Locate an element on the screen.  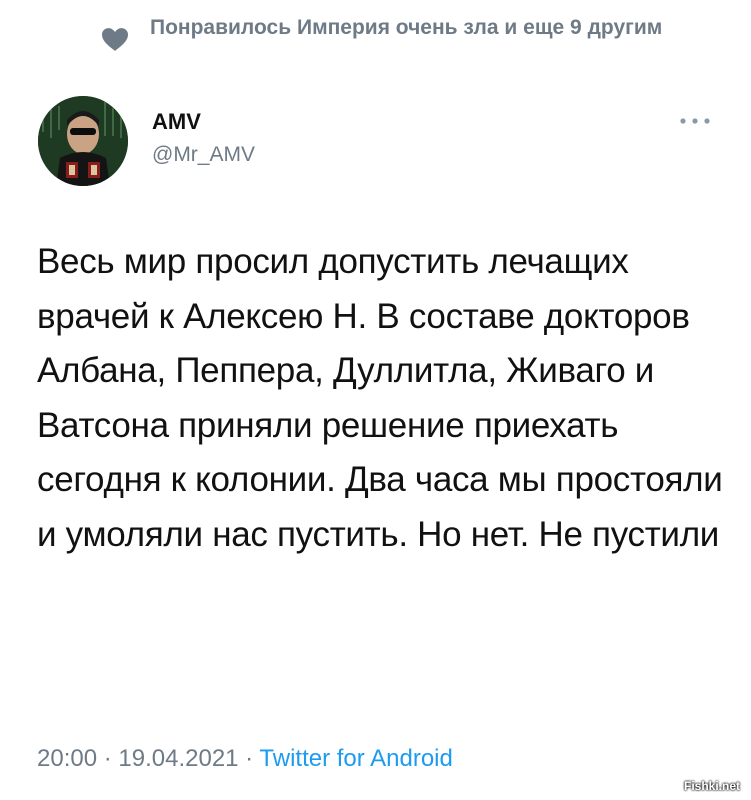
avatar is located at coordinates (83, 141).